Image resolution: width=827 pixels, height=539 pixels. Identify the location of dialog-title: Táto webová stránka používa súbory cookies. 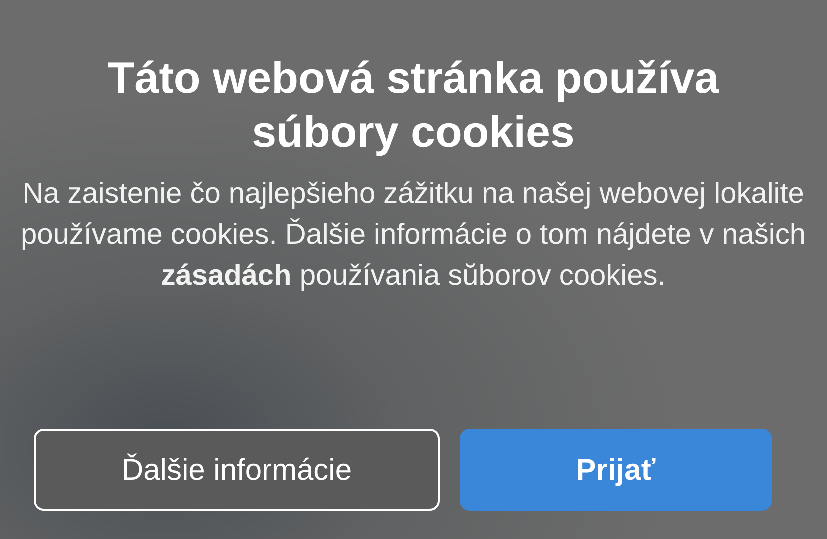
(413, 106).